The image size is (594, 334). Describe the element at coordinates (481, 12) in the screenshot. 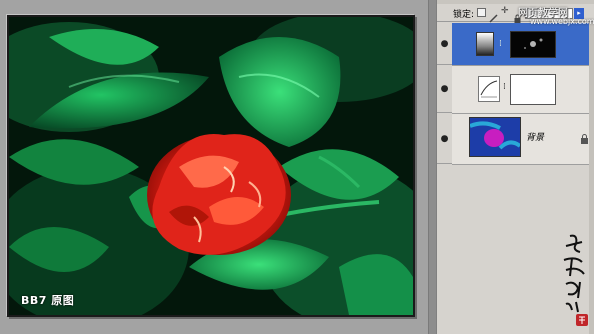

I see `lock-transparency-icon` at that location.